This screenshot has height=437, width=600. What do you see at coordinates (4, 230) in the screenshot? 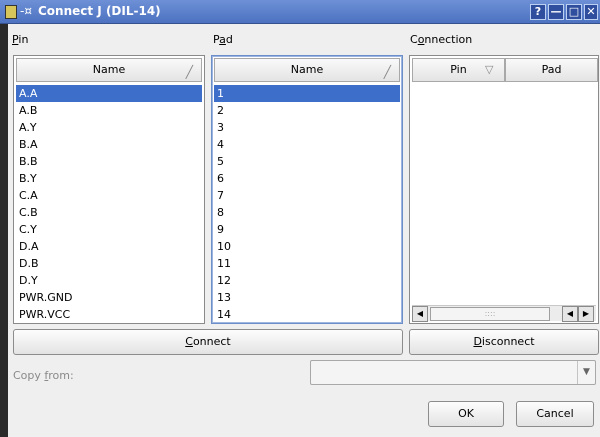
I see `window-left-border` at bounding box center [4, 230].